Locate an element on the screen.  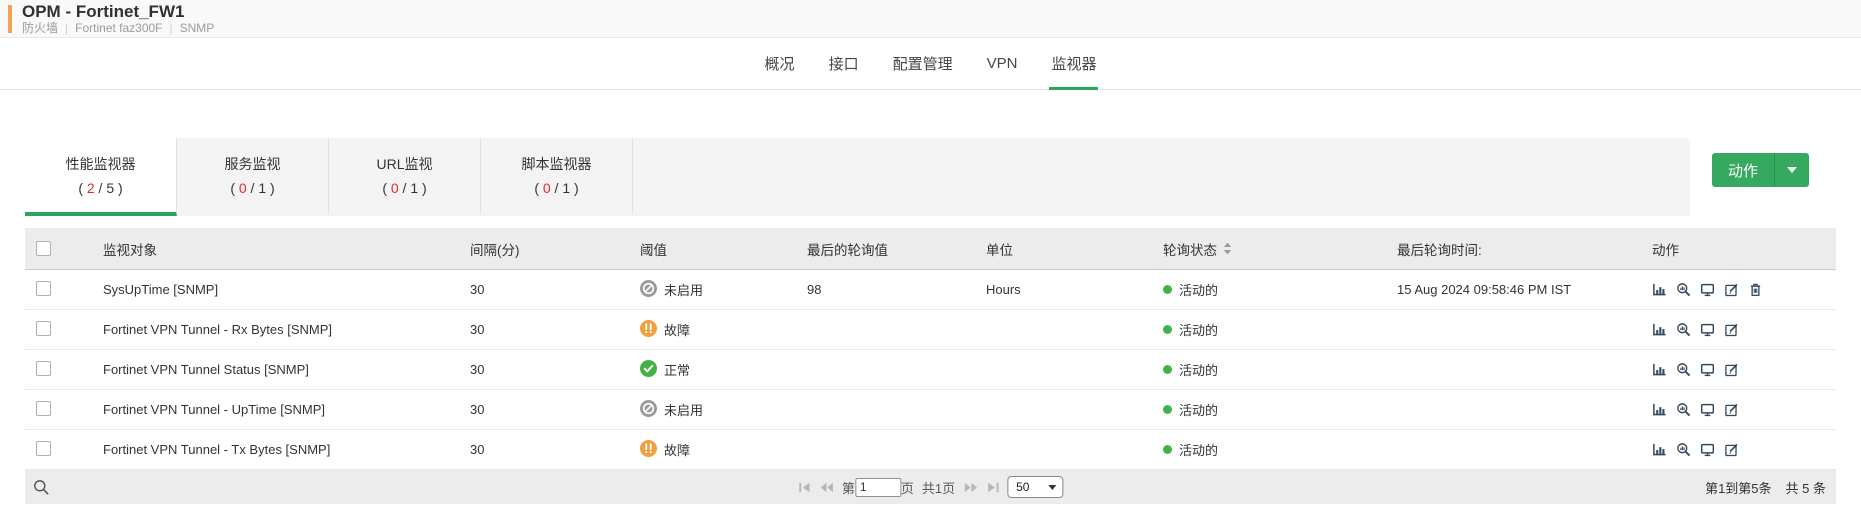
select-all-checkbox is located at coordinates (43, 248).